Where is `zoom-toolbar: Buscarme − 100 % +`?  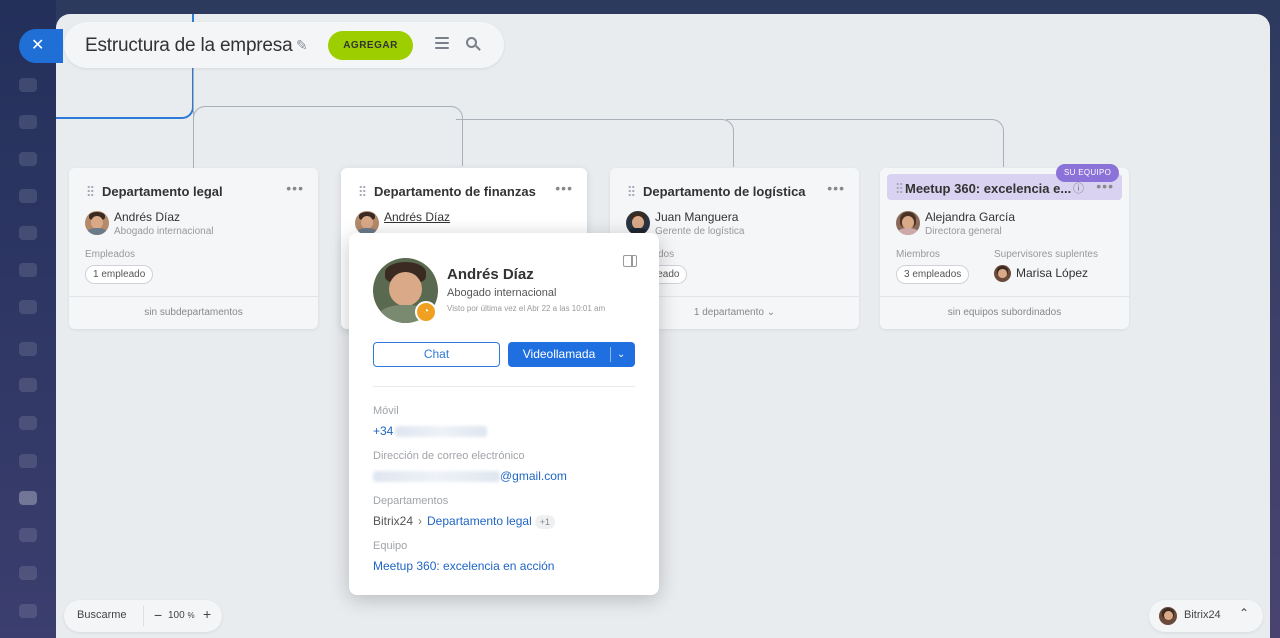 zoom-toolbar: Buscarme − 100 % + is located at coordinates (143, 616).